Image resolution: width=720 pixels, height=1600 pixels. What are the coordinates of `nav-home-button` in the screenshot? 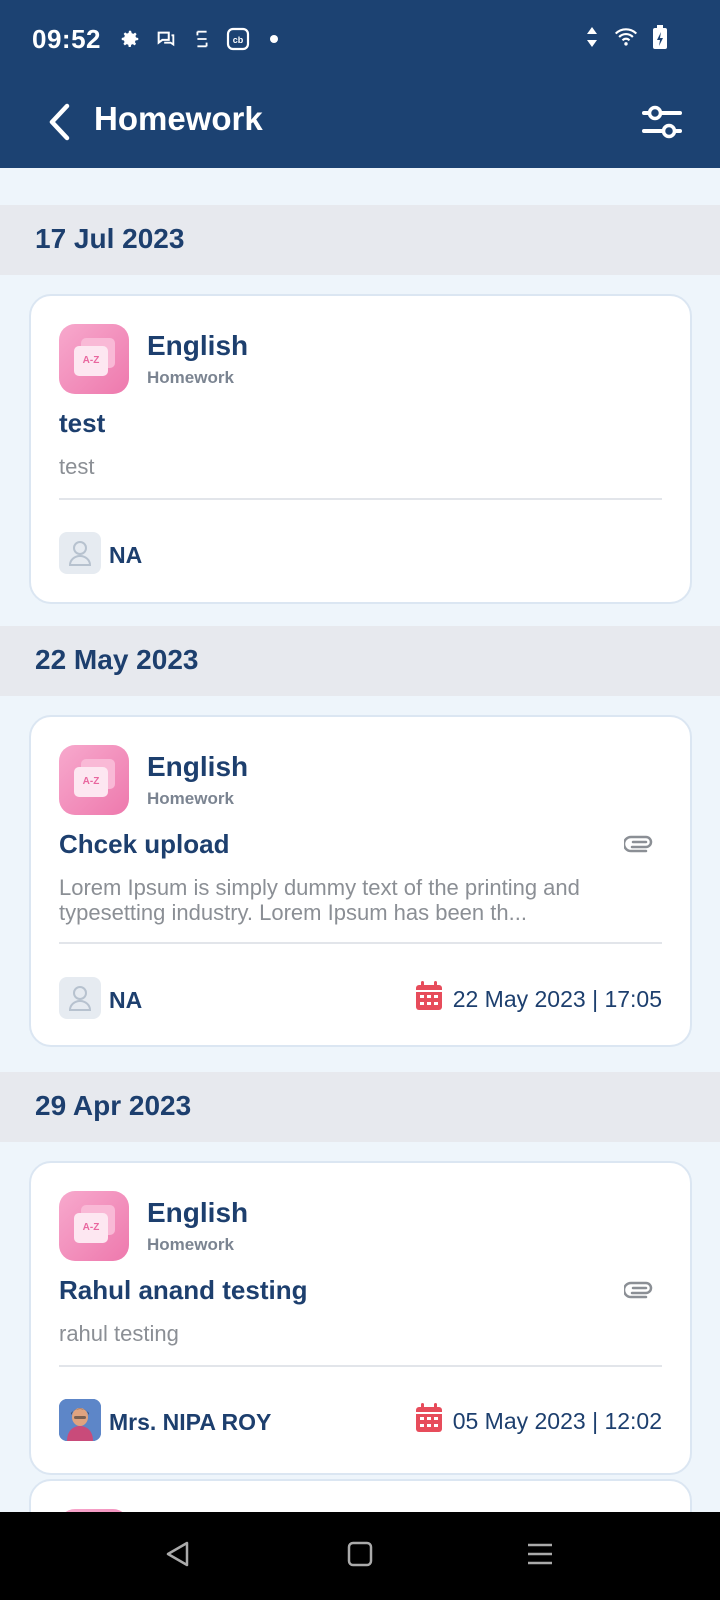 It's located at (360, 1556).